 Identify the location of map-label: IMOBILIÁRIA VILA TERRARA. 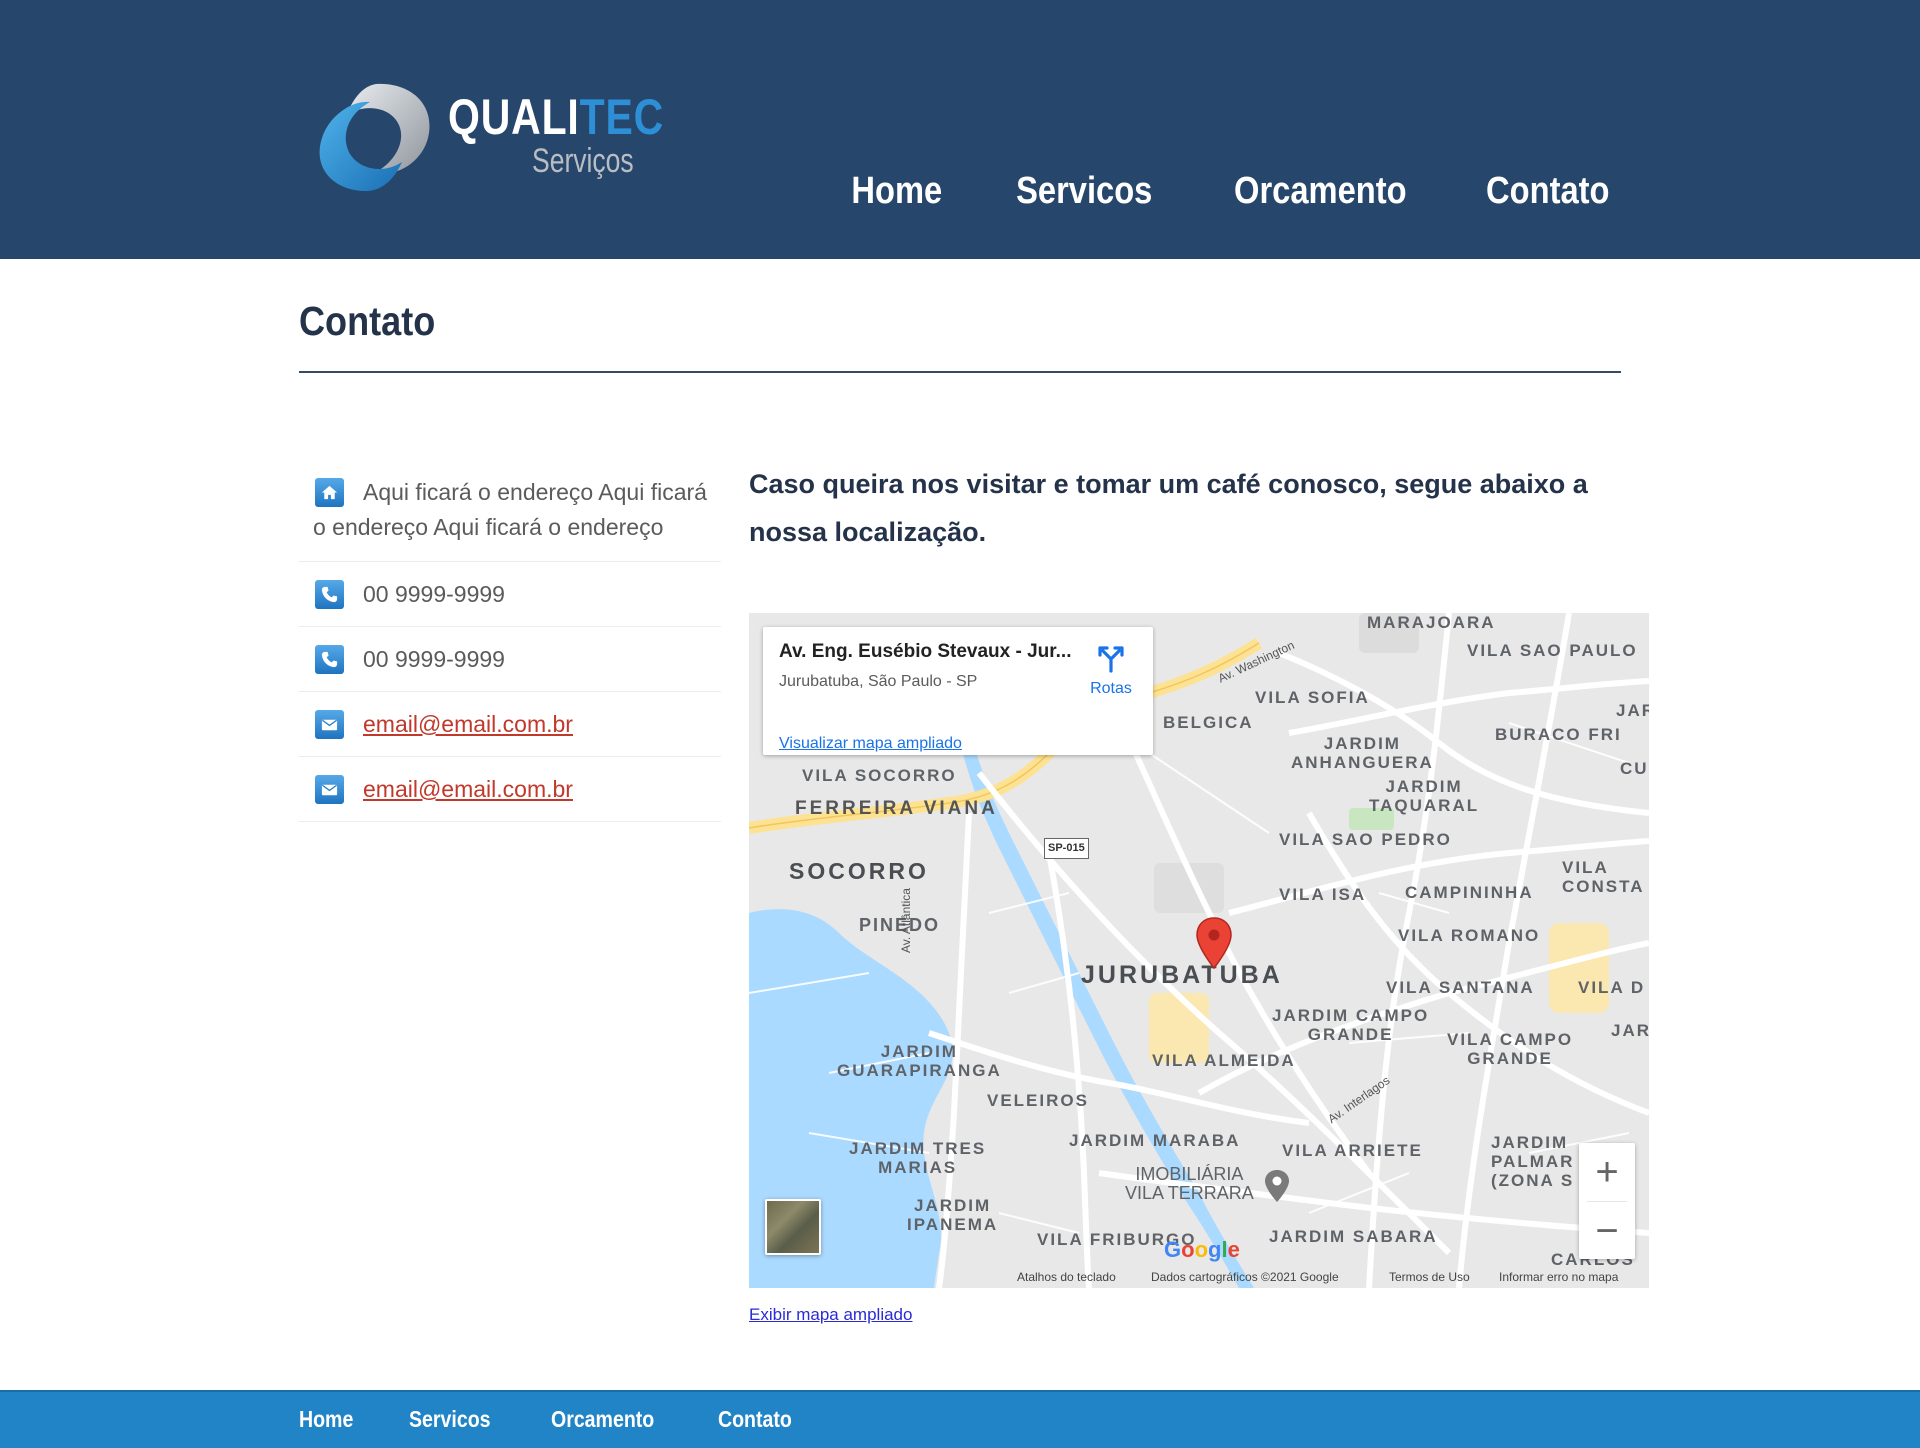
(1189, 1183).